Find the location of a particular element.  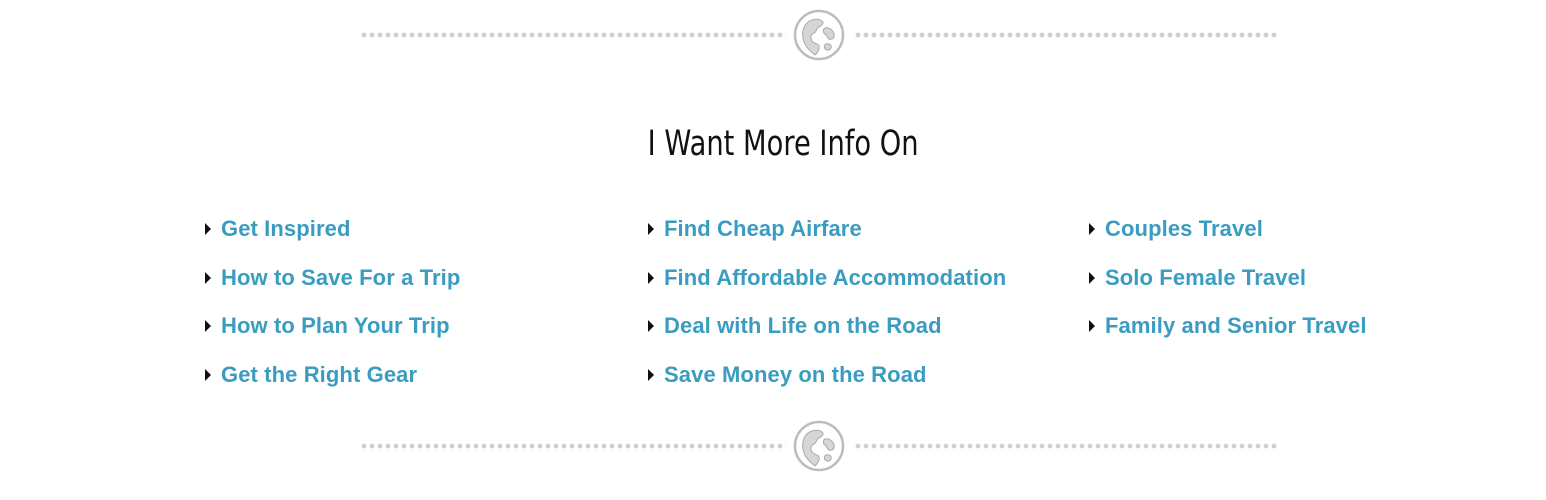

link-plan-your-trip: How to Plan Your Trip is located at coordinates (335, 326).